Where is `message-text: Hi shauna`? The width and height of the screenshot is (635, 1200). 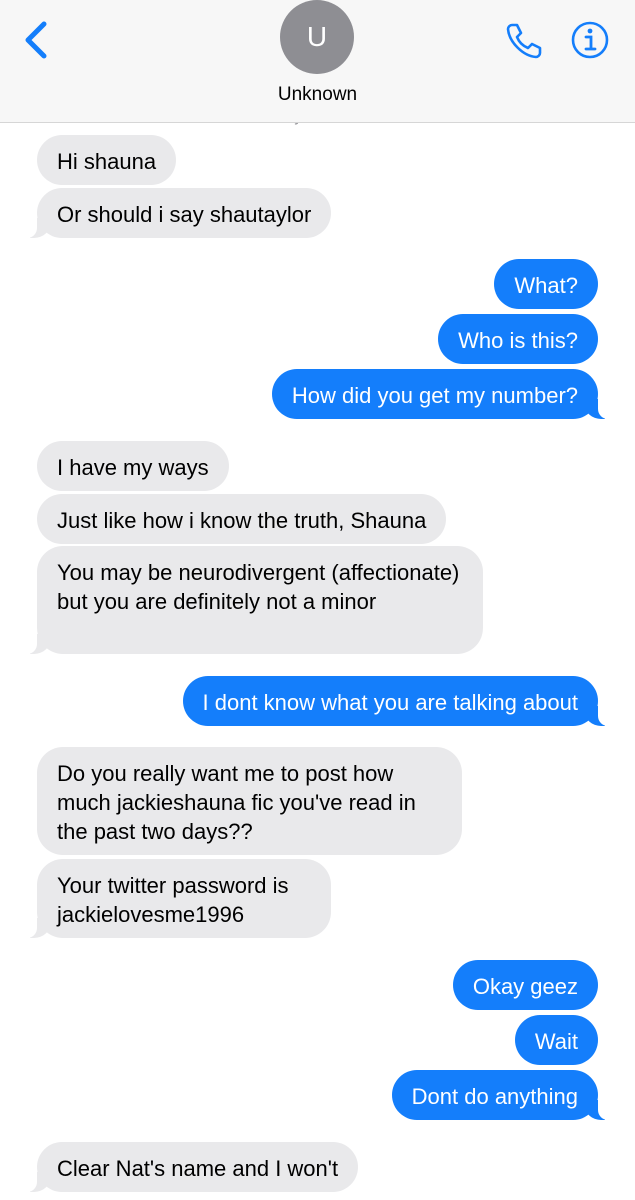 message-text: Hi shauna is located at coordinates (107, 161).